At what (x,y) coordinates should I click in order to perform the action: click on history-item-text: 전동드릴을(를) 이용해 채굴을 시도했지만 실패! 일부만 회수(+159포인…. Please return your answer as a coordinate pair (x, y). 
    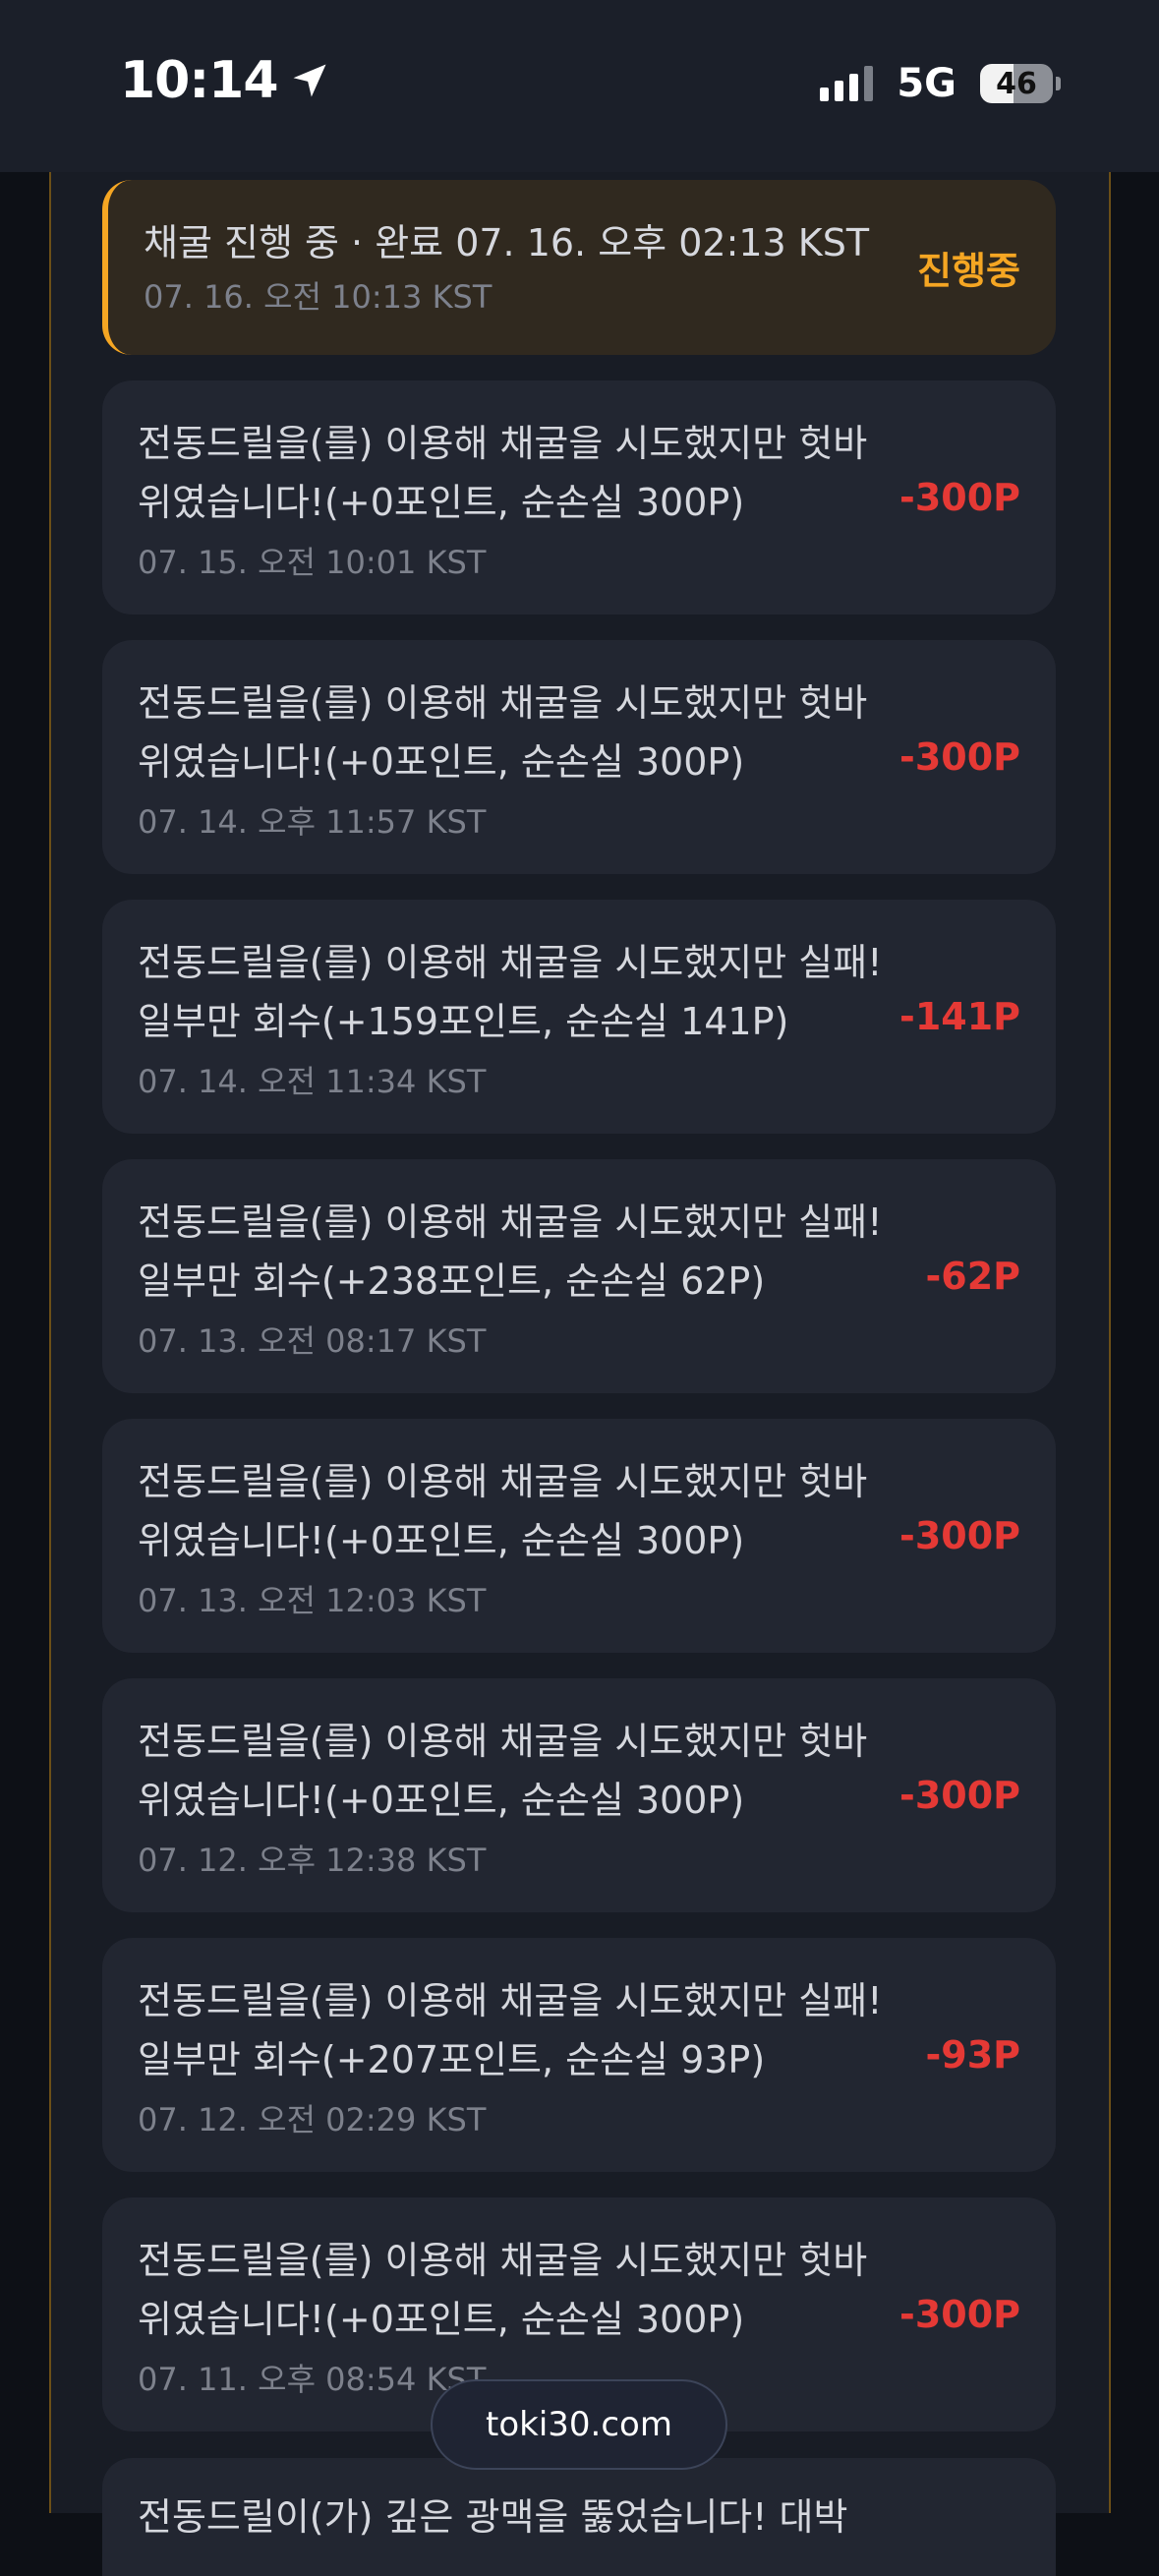
    Looking at the image, I should click on (511, 992).